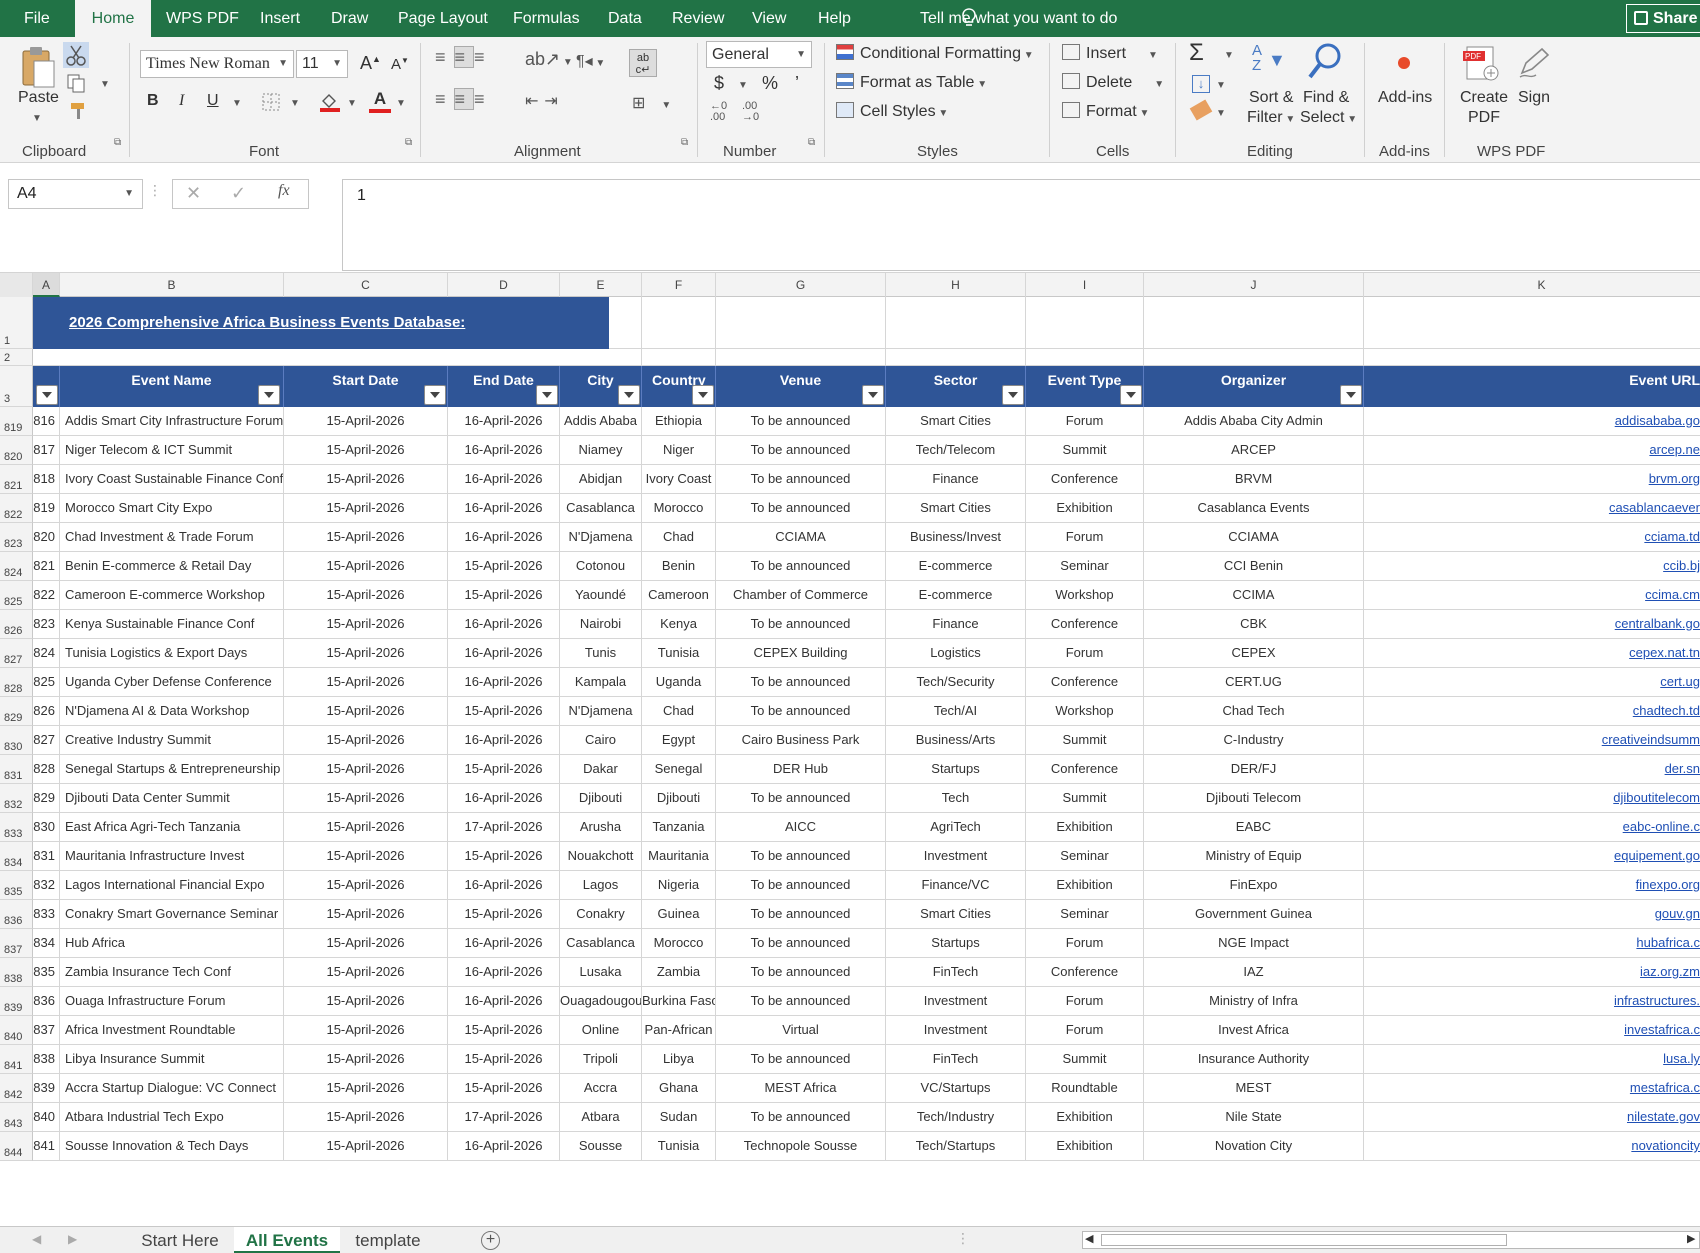 The width and height of the screenshot is (1700, 1253). I want to click on cell-index: 839, so click(46, 1088).